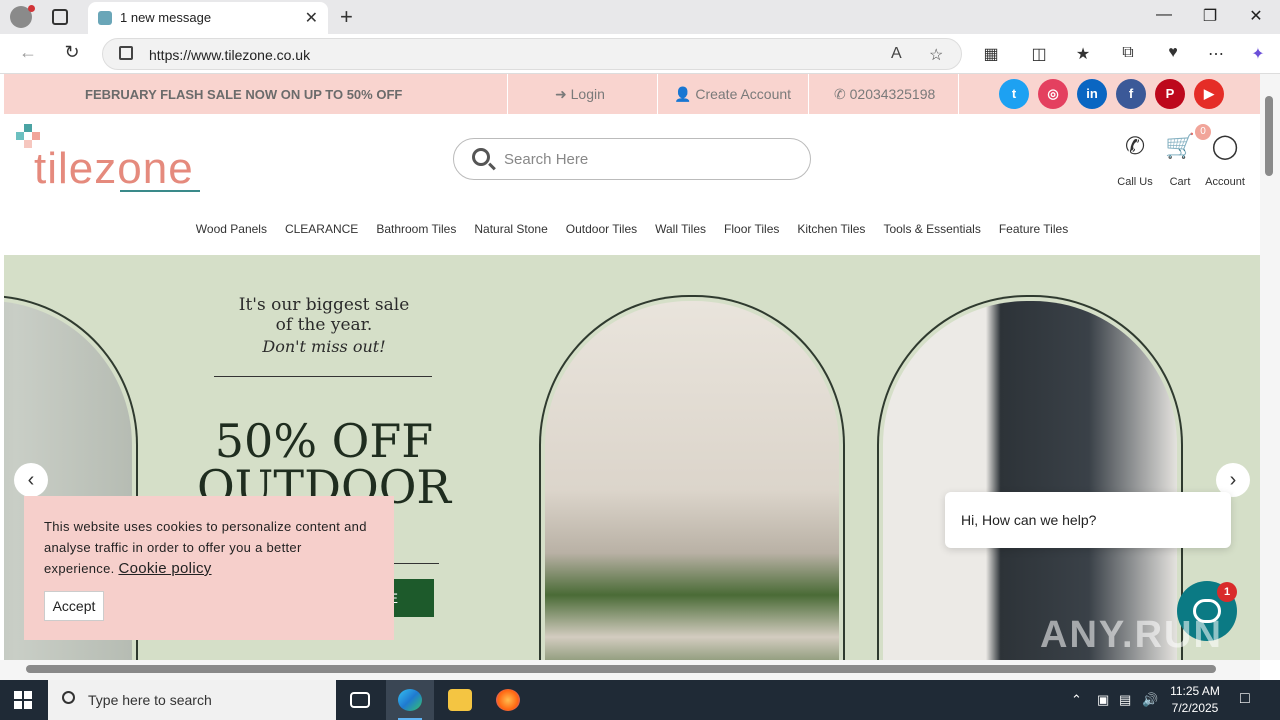  Describe the element at coordinates (1195, 691) in the screenshot. I see `clock-time: 11:25 AM` at that location.